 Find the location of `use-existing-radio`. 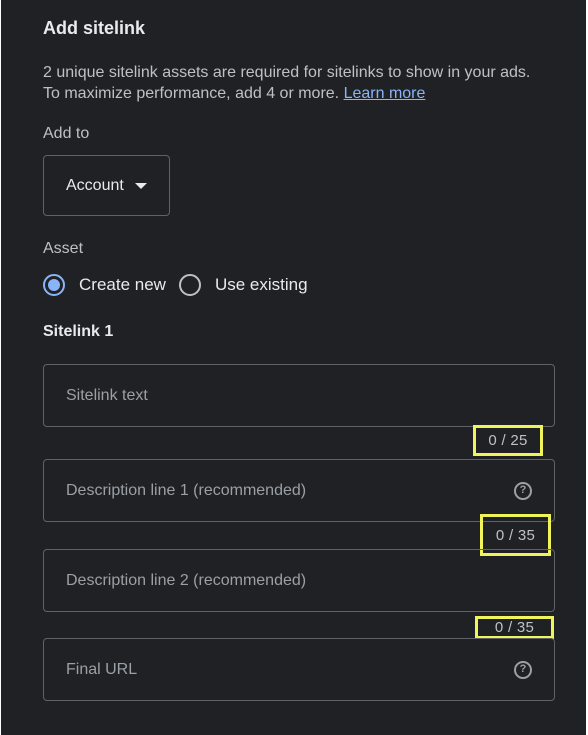

use-existing-radio is located at coordinates (189, 285).